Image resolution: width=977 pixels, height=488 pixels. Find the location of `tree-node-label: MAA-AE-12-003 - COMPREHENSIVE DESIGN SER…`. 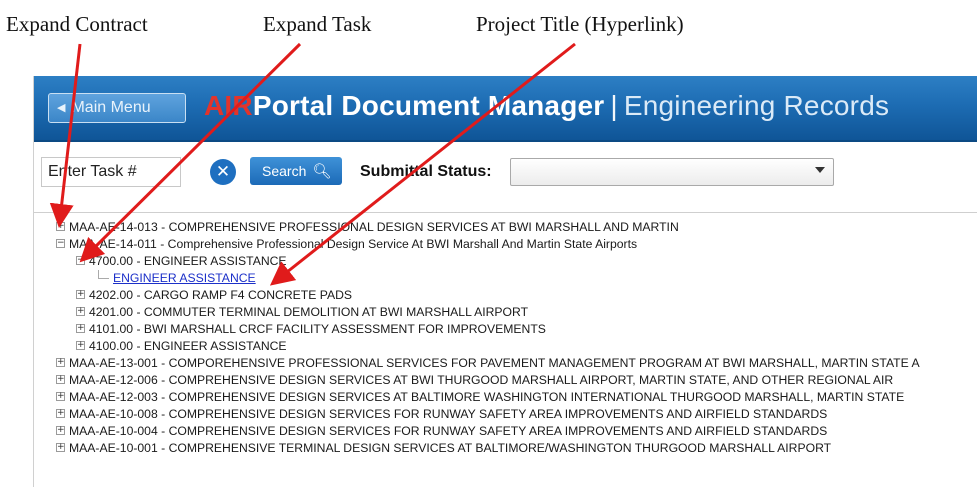

tree-node-label: MAA-AE-12-003 - COMPREHENSIVE DESIGN SER… is located at coordinates (486, 397).